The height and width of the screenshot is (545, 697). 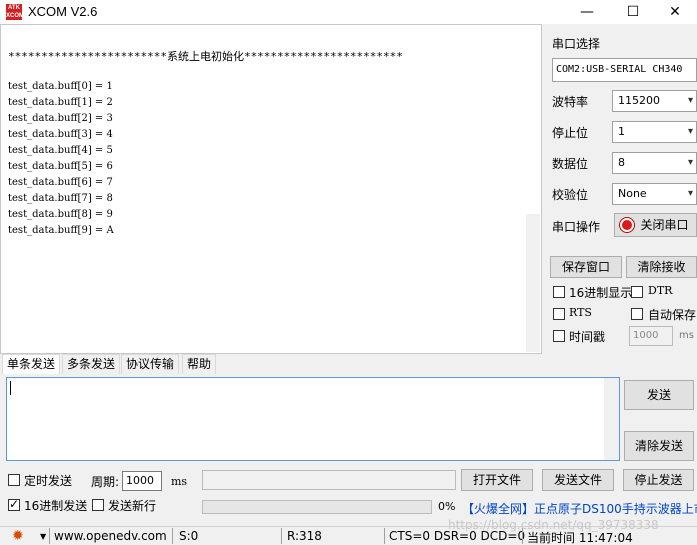 What do you see at coordinates (654, 163) in the screenshot?
I see `data-bits-dropdown: 8 ▾` at bounding box center [654, 163].